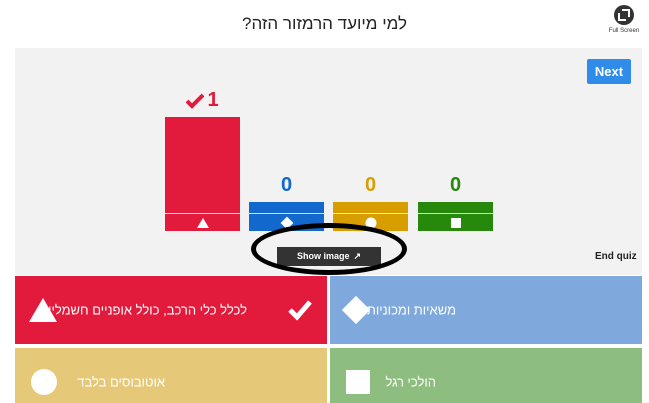 The width and height of the screenshot is (649, 403). I want to click on result-bar-fill-blue, so click(286, 216).